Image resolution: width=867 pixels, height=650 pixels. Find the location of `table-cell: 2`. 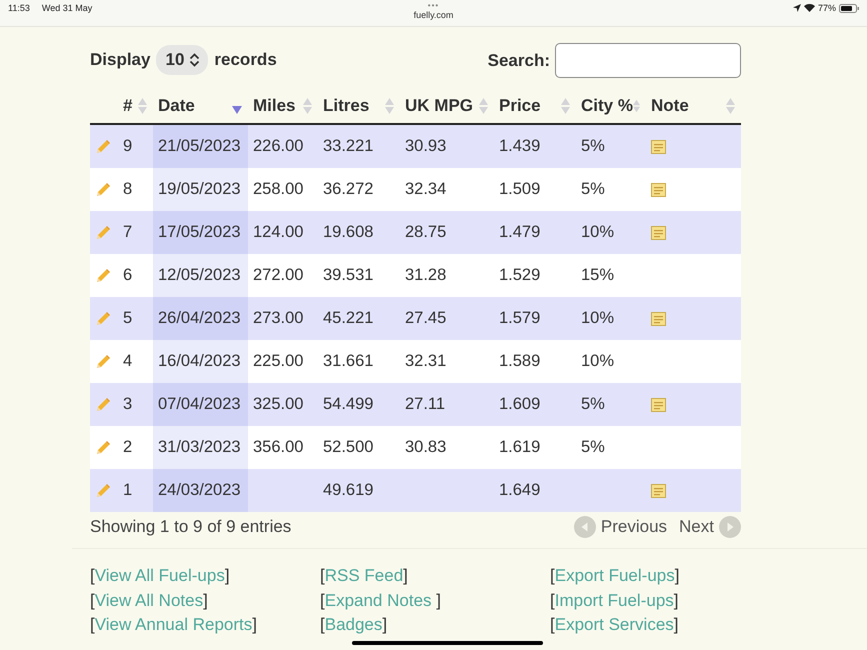

table-cell: 2 is located at coordinates (127, 447).